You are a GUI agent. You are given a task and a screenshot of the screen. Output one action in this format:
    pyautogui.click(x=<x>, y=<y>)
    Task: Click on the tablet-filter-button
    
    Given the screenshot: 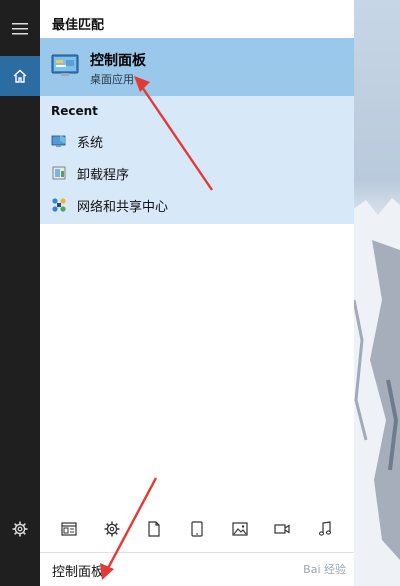 What is the action you would take?
    pyautogui.click(x=197, y=529)
    